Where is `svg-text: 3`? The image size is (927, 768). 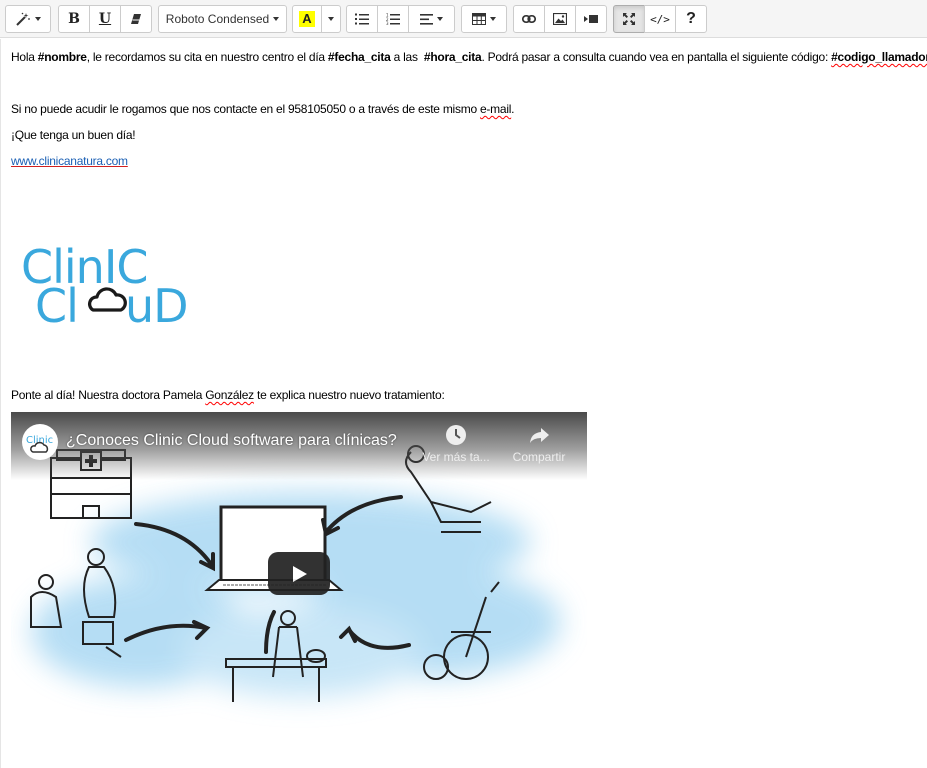
svg-text: 3 is located at coordinates (387, 23).